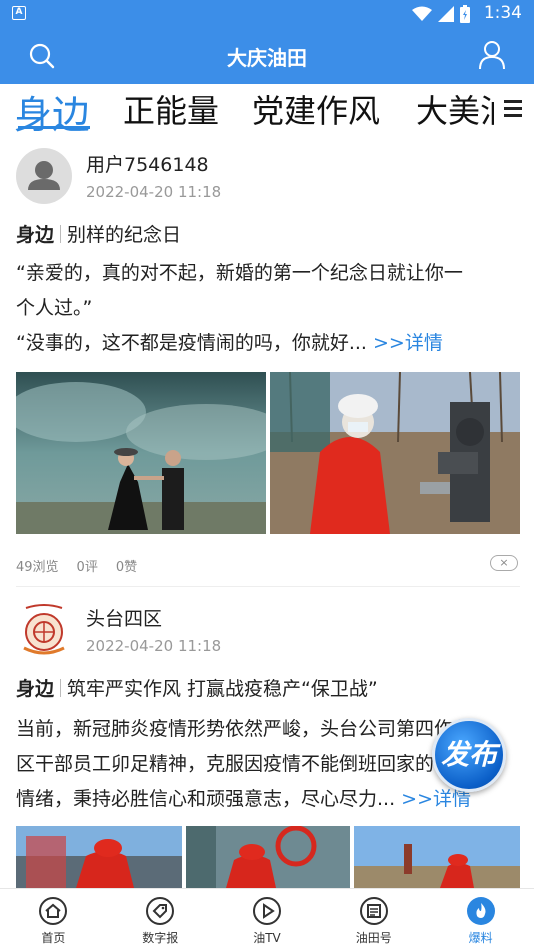  I want to click on battery-icon, so click(465, 14).